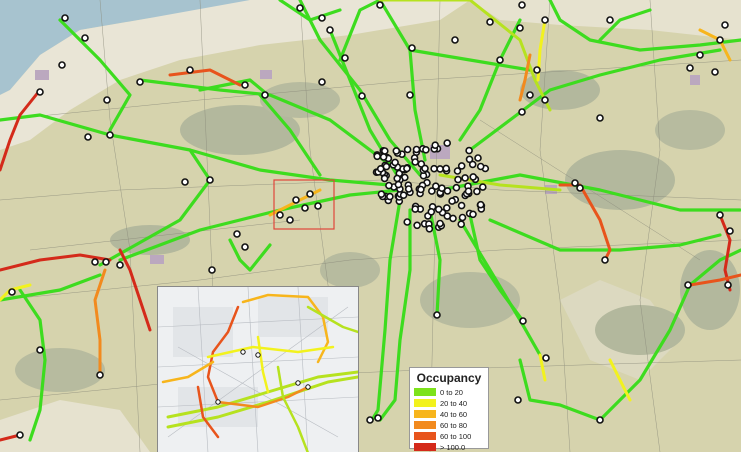 The width and height of the screenshot is (741, 452). I want to click on legend-item: 40 to 60, so click(449, 414).